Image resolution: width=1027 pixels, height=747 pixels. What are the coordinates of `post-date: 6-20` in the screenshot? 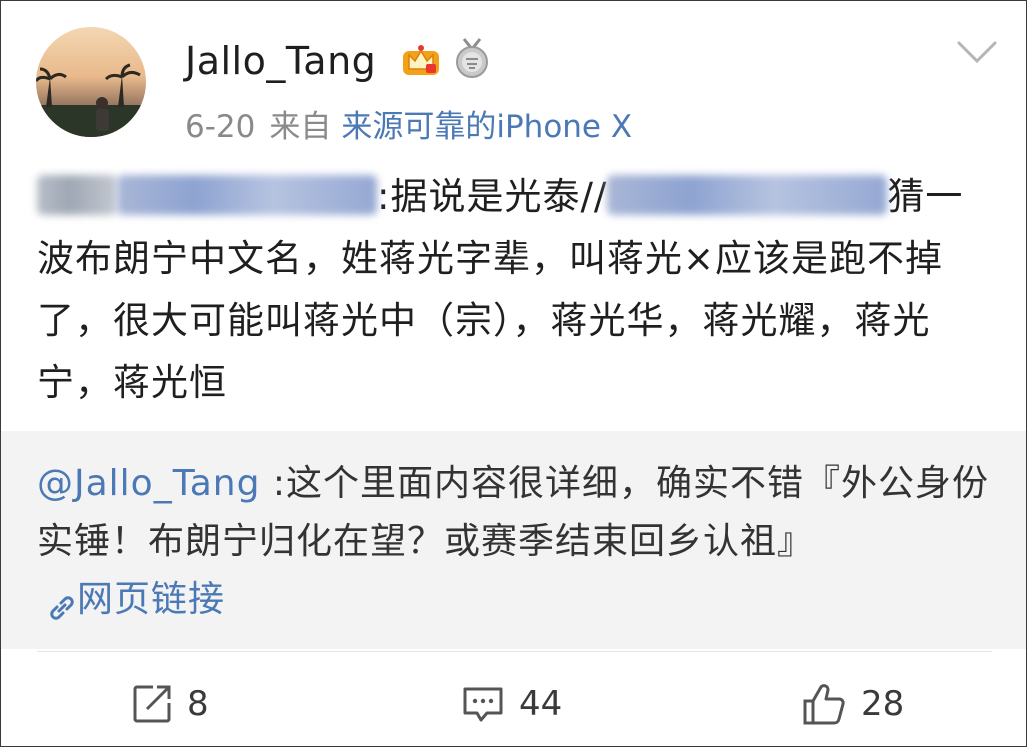 It's located at (220, 127).